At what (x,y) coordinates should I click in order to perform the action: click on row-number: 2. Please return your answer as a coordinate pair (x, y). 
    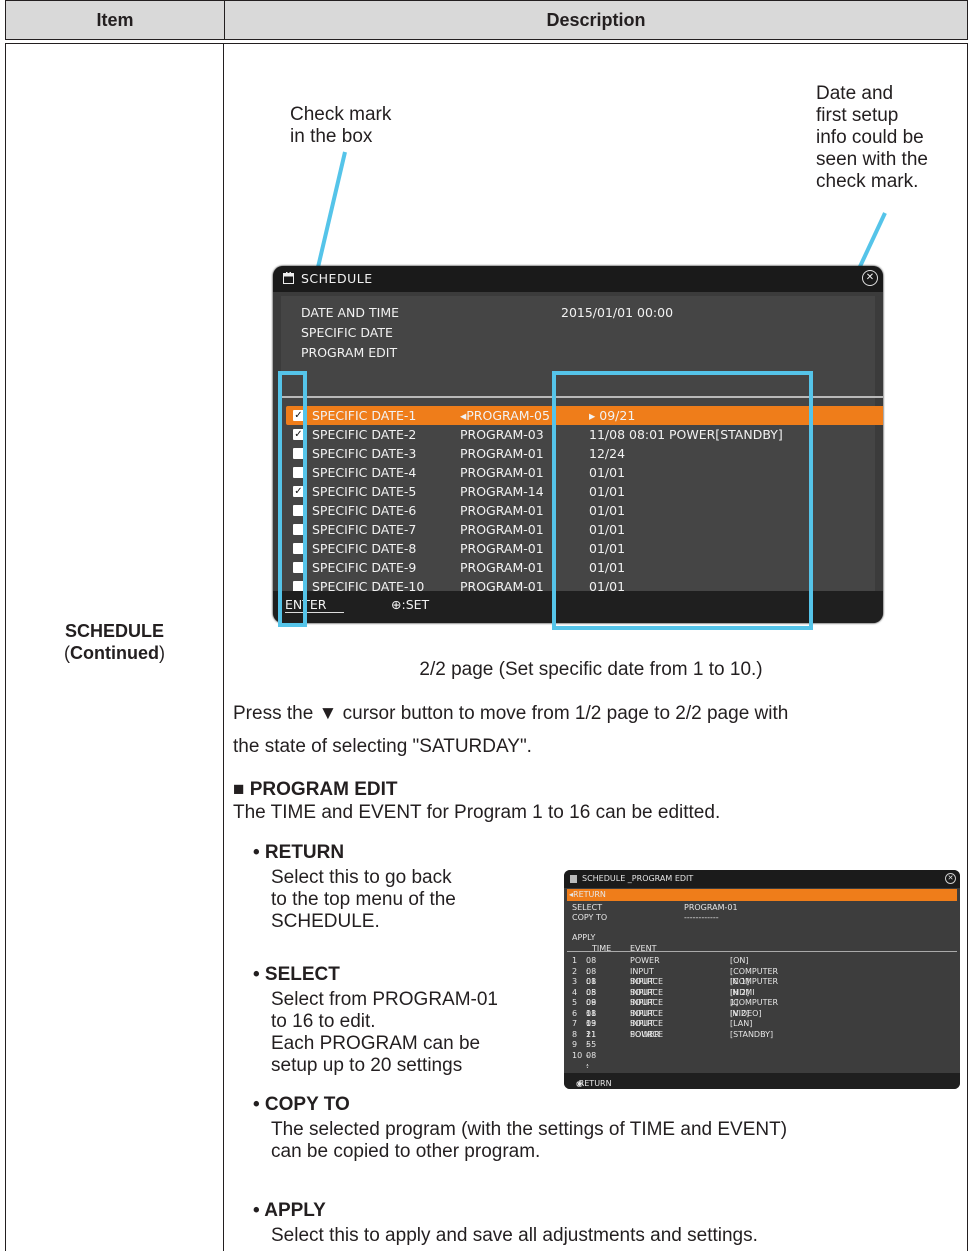
    Looking at the image, I should click on (575, 971).